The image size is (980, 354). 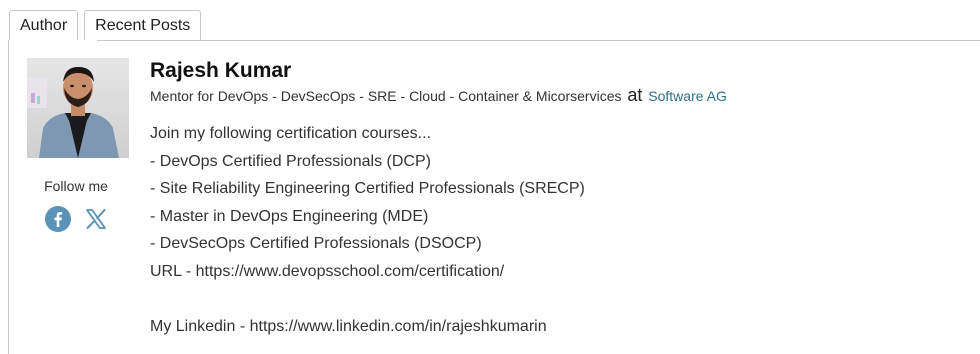 What do you see at coordinates (687, 96) in the screenshot?
I see `company-link: Software AG` at bounding box center [687, 96].